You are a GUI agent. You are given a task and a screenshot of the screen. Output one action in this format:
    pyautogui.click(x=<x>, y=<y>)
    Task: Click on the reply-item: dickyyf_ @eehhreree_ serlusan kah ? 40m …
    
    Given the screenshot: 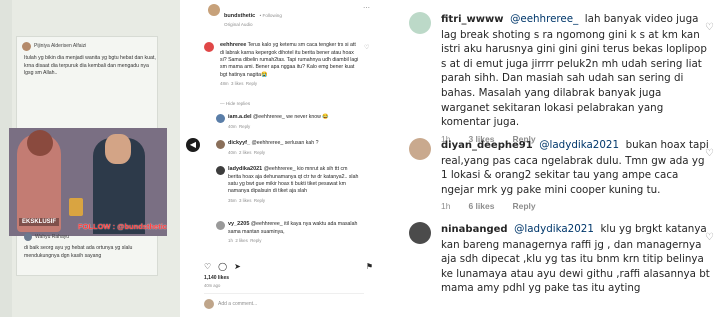 What is the action you would take?
    pyautogui.click(x=294, y=147)
    